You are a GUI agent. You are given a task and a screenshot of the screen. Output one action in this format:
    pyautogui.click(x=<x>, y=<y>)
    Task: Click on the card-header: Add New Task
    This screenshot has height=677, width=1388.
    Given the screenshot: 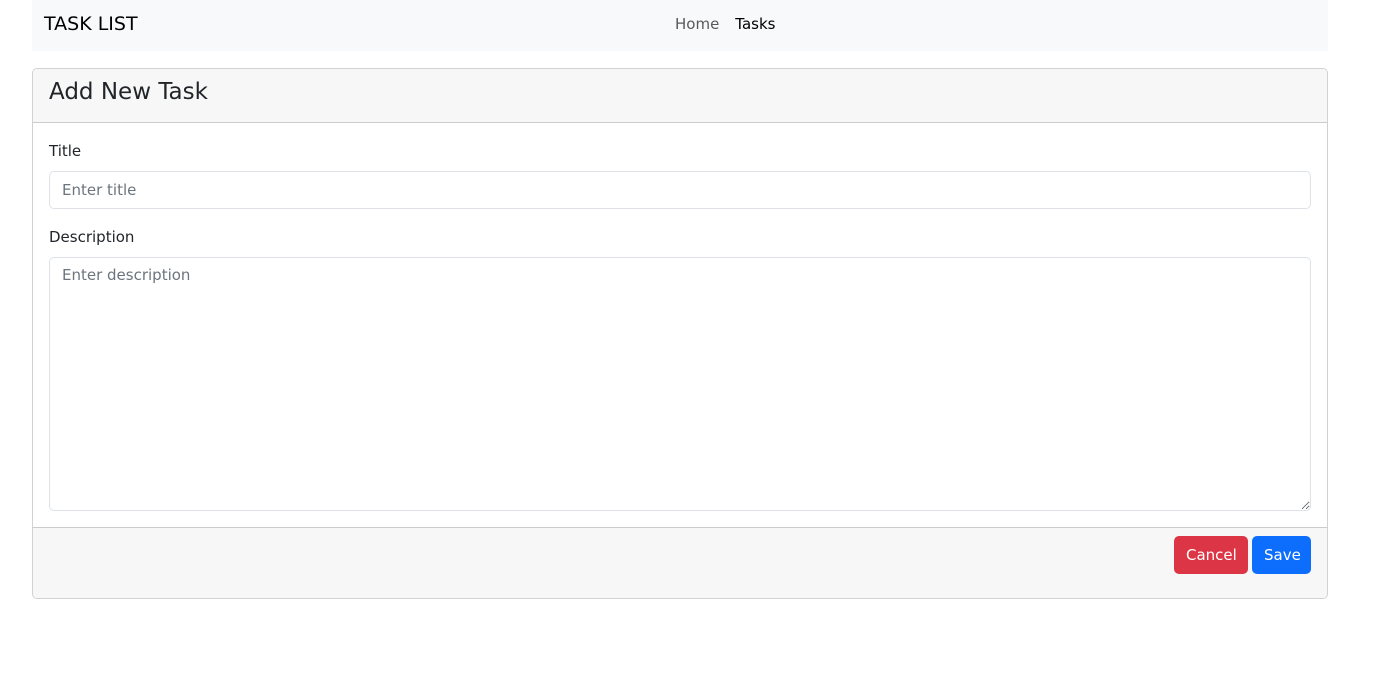 What is the action you would take?
    pyautogui.click(x=680, y=96)
    